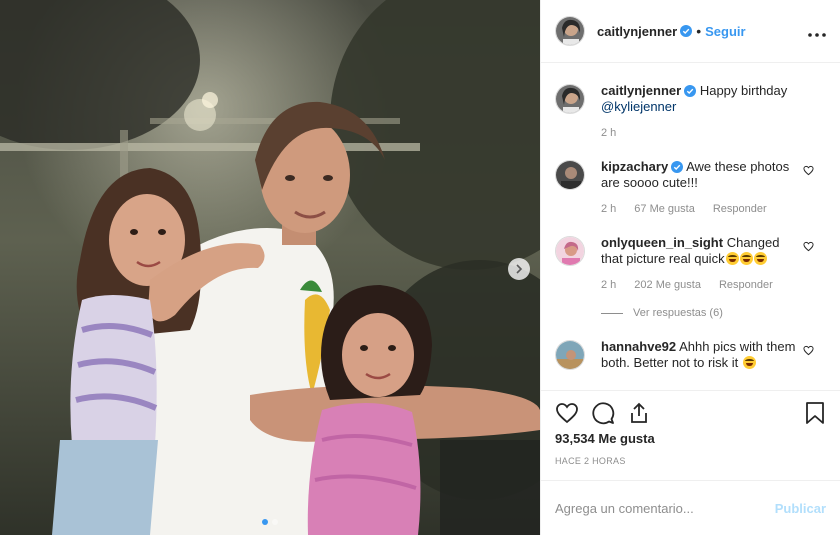 This screenshot has width=840, height=535. What do you see at coordinates (800, 508) in the screenshot?
I see `publish-button: Publicar` at bounding box center [800, 508].